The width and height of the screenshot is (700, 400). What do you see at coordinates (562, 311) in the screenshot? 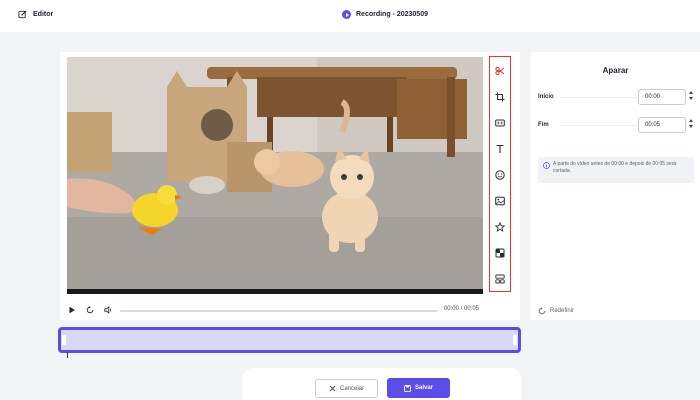
I see `reset-label: Redefinir` at bounding box center [562, 311].